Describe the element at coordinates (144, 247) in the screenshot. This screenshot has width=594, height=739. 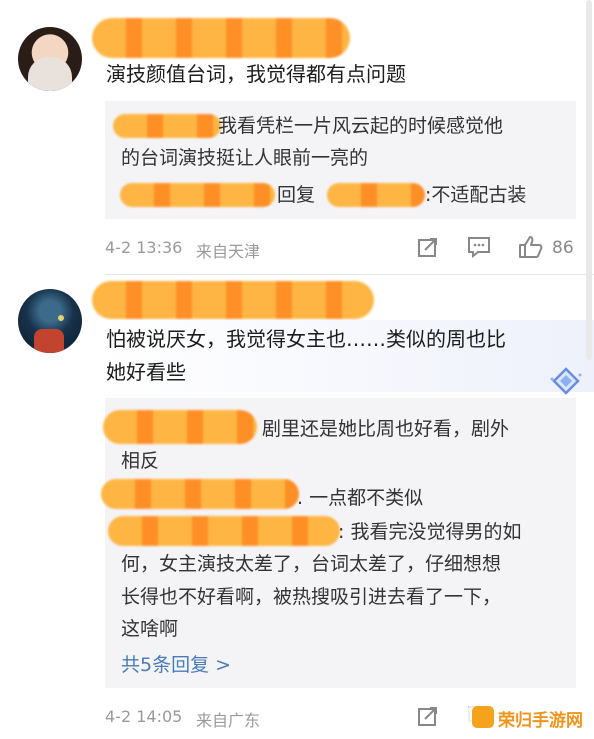
I see `comment-time-1: 4-2 13:36` at that location.